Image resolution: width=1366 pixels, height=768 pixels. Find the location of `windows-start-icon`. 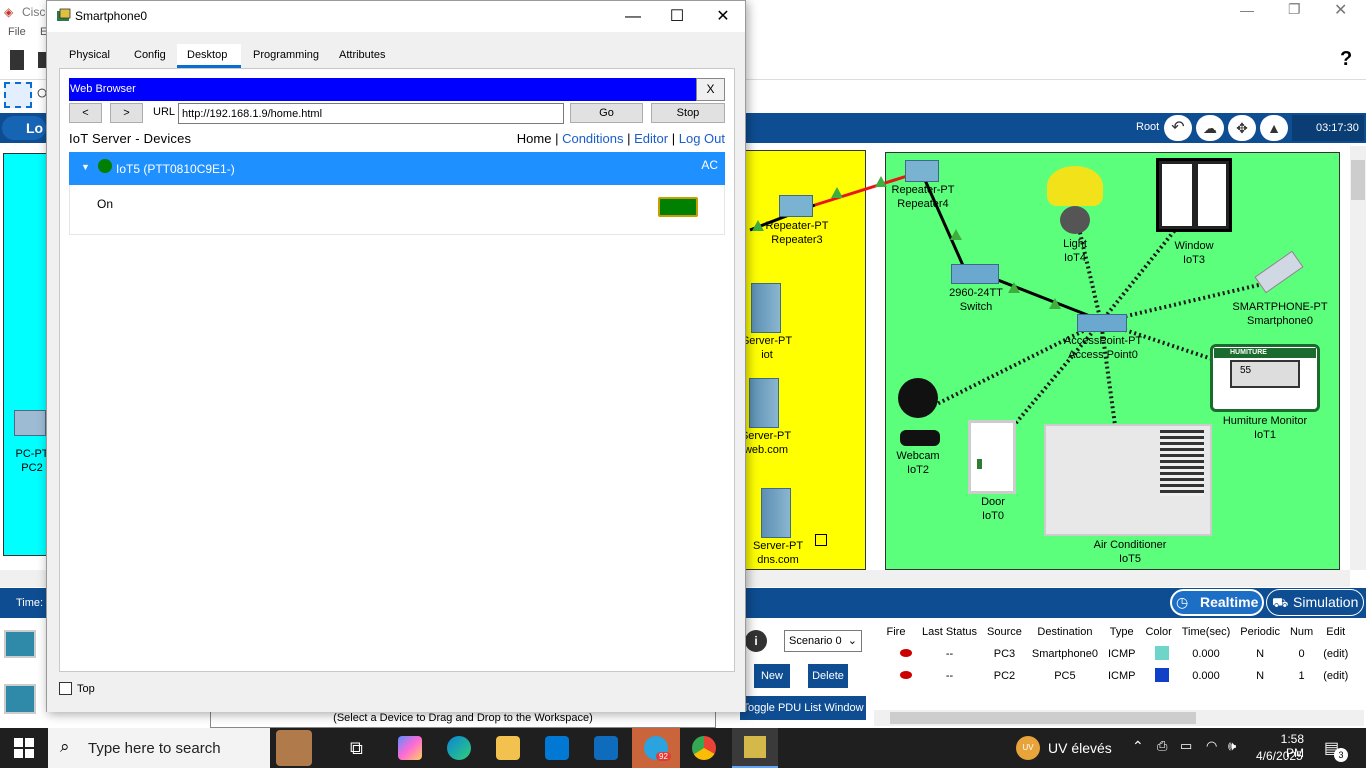

windows-start-icon is located at coordinates (24, 748).